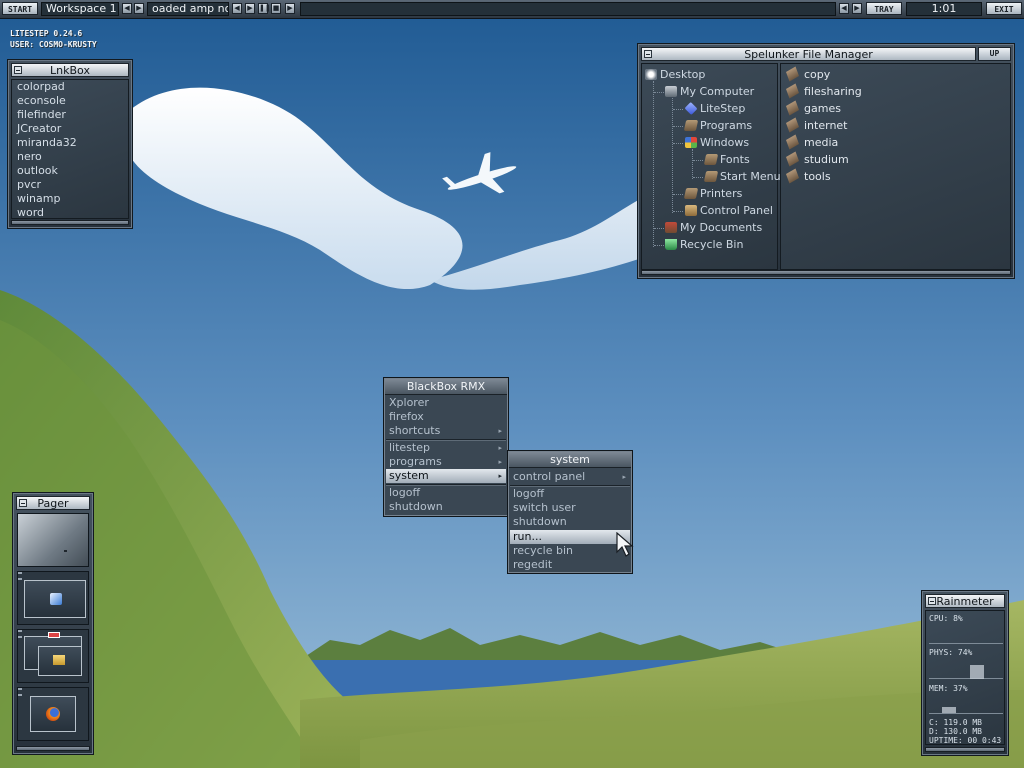  I want to click on folder-item-copy: copy, so click(808, 74).